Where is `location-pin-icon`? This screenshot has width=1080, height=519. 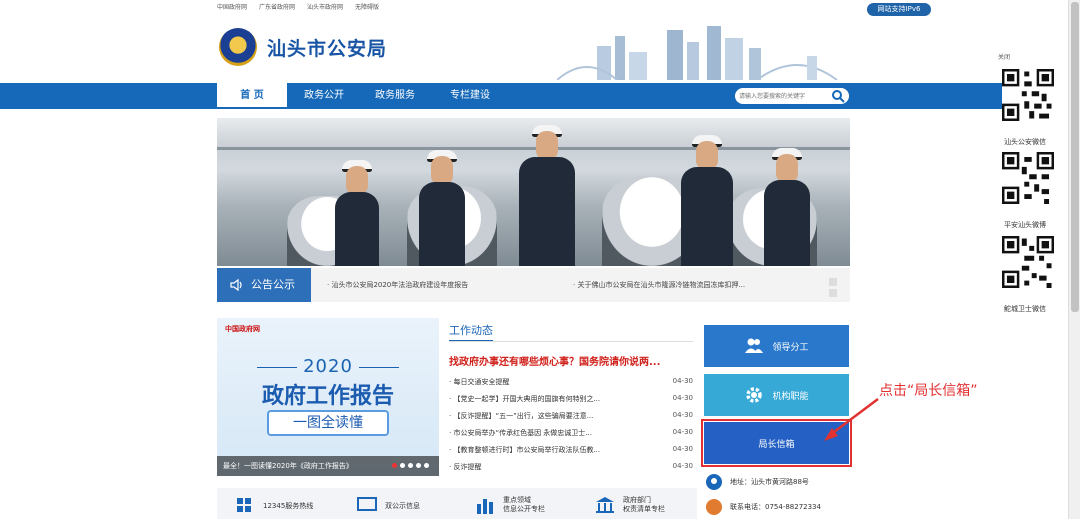
location-pin-icon is located at coordinates (714, 482).